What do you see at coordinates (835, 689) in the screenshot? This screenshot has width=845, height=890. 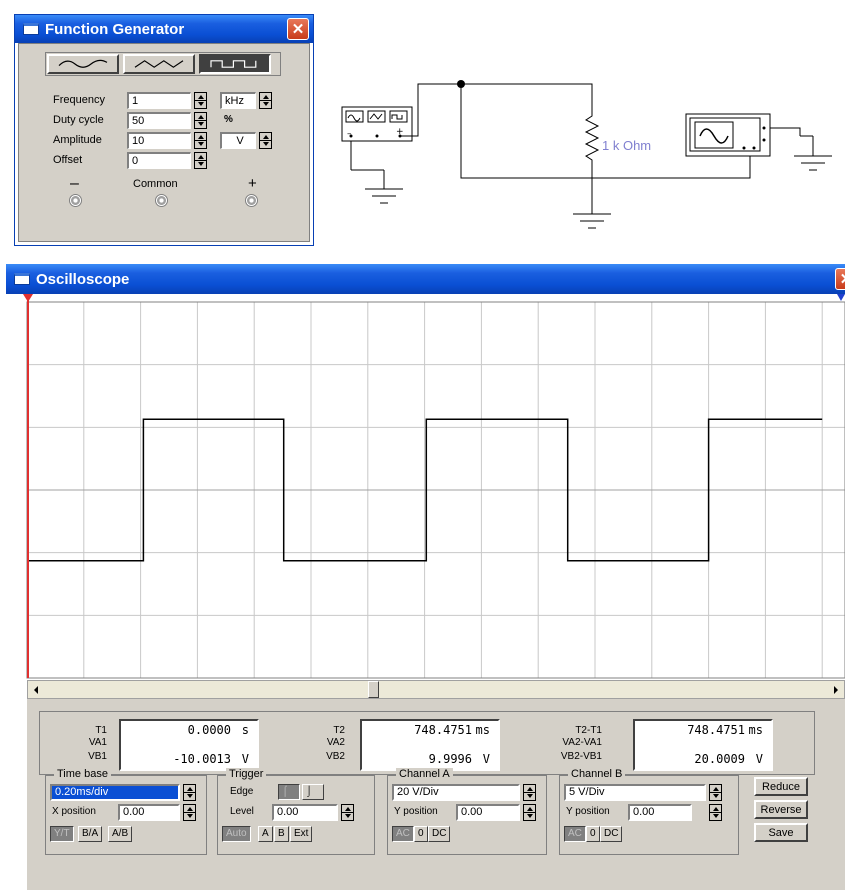 I see `scroll-right-arrow-icon` at bounding box center [835, 689].